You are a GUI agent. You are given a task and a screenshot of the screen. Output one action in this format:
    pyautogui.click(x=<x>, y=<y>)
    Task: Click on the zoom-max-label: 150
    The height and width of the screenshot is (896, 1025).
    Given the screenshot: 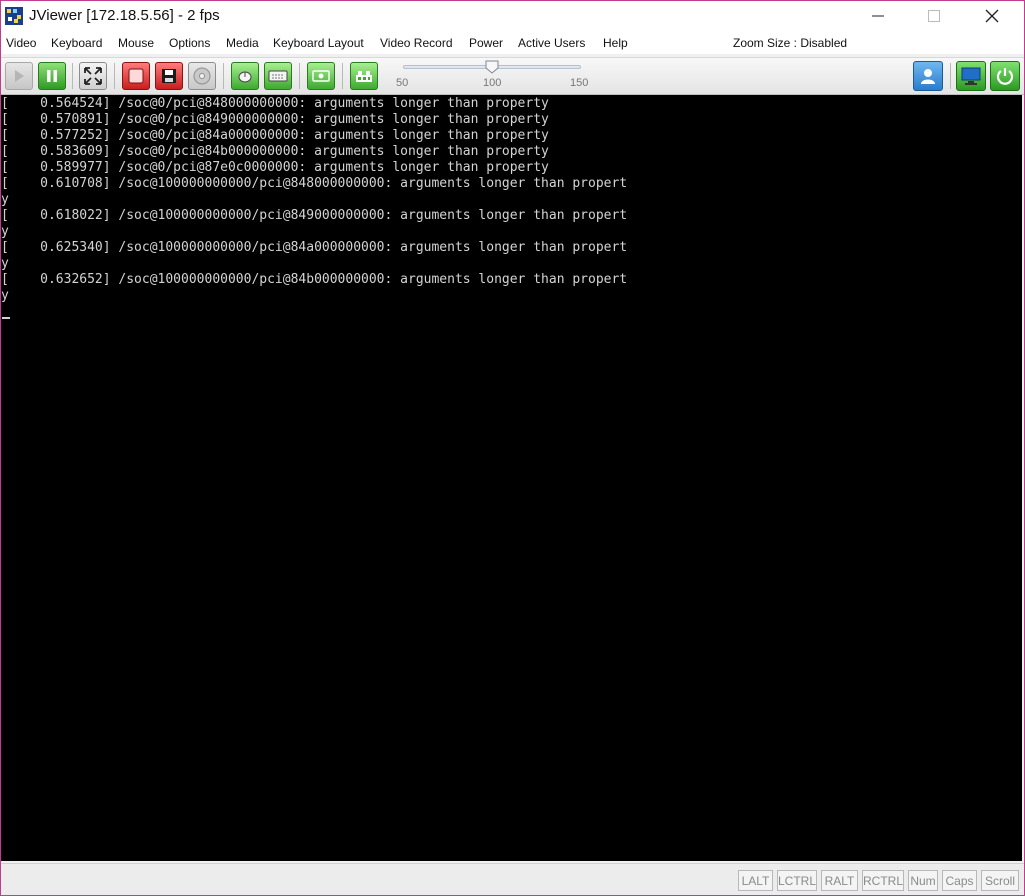 What is the action you would take?
    pyautogui.click(x=579, y=83)
    